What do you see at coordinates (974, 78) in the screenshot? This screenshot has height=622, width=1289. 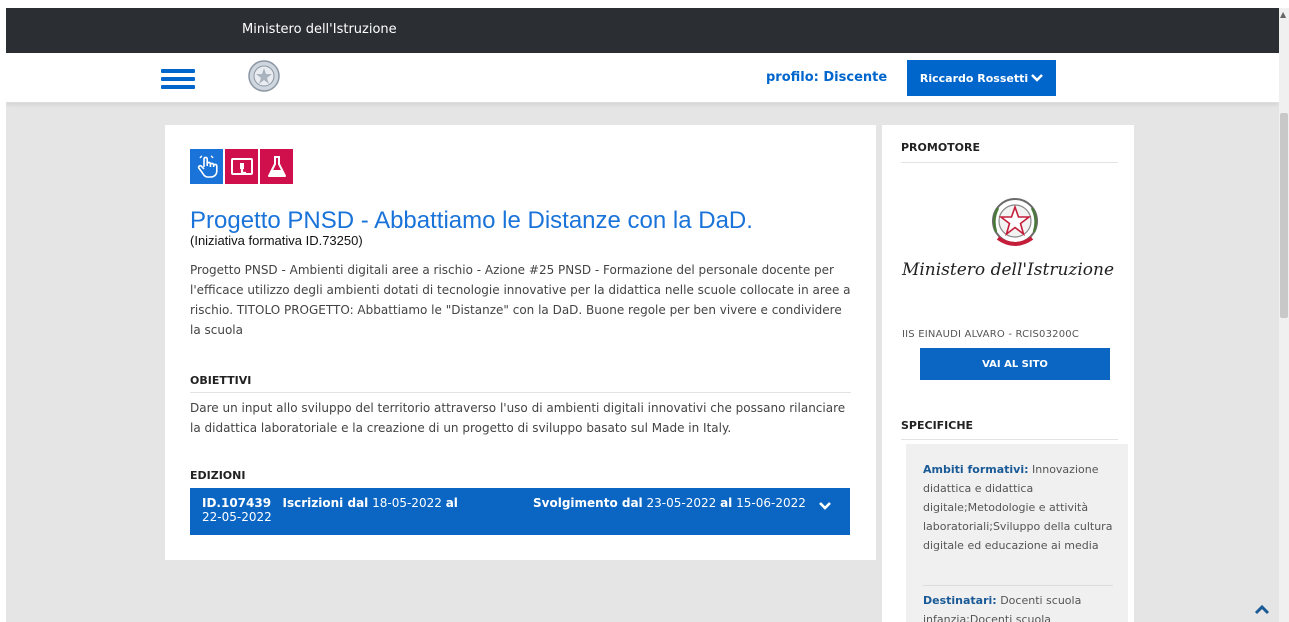 I see `user-name: Riccardo Rossetti` at bounding box center [974, 78].